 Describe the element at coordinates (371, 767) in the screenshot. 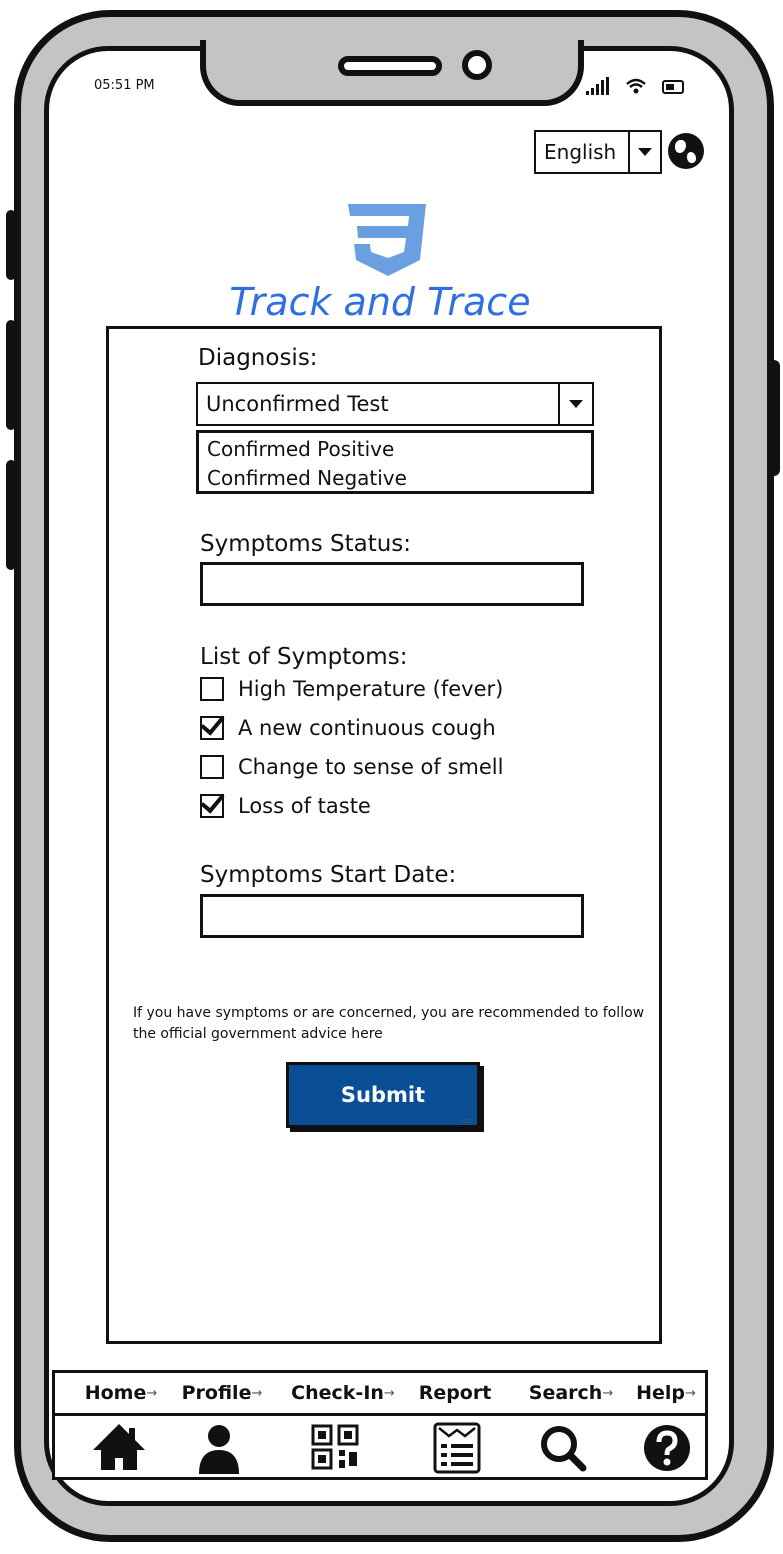

I see `symptom-label: Change to sense of smell` at that location.